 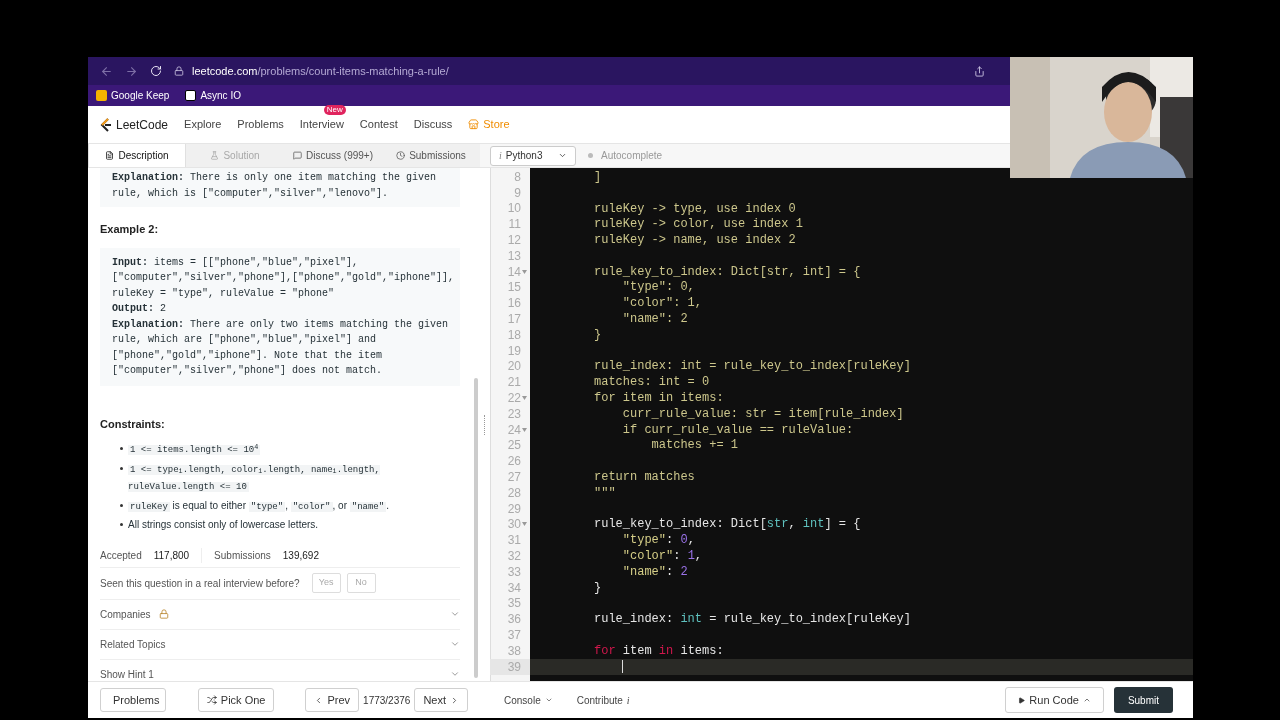 What do you see at coordinates (514, 255) in the screenshot?
I see `line-number: 13` at bounding box center [514, 255].